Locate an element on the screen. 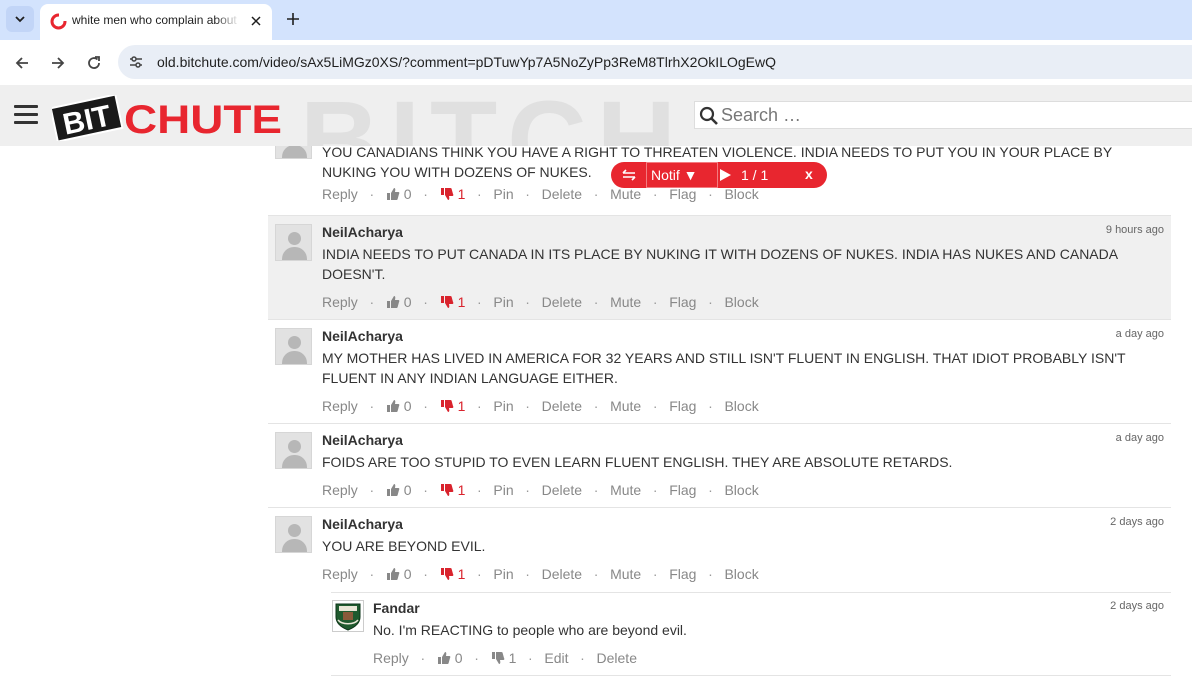 The image size is (1192, 676). reply-actions: Reply · 0 · 1 · Edit · Delete is located at coordinates (505, 658).